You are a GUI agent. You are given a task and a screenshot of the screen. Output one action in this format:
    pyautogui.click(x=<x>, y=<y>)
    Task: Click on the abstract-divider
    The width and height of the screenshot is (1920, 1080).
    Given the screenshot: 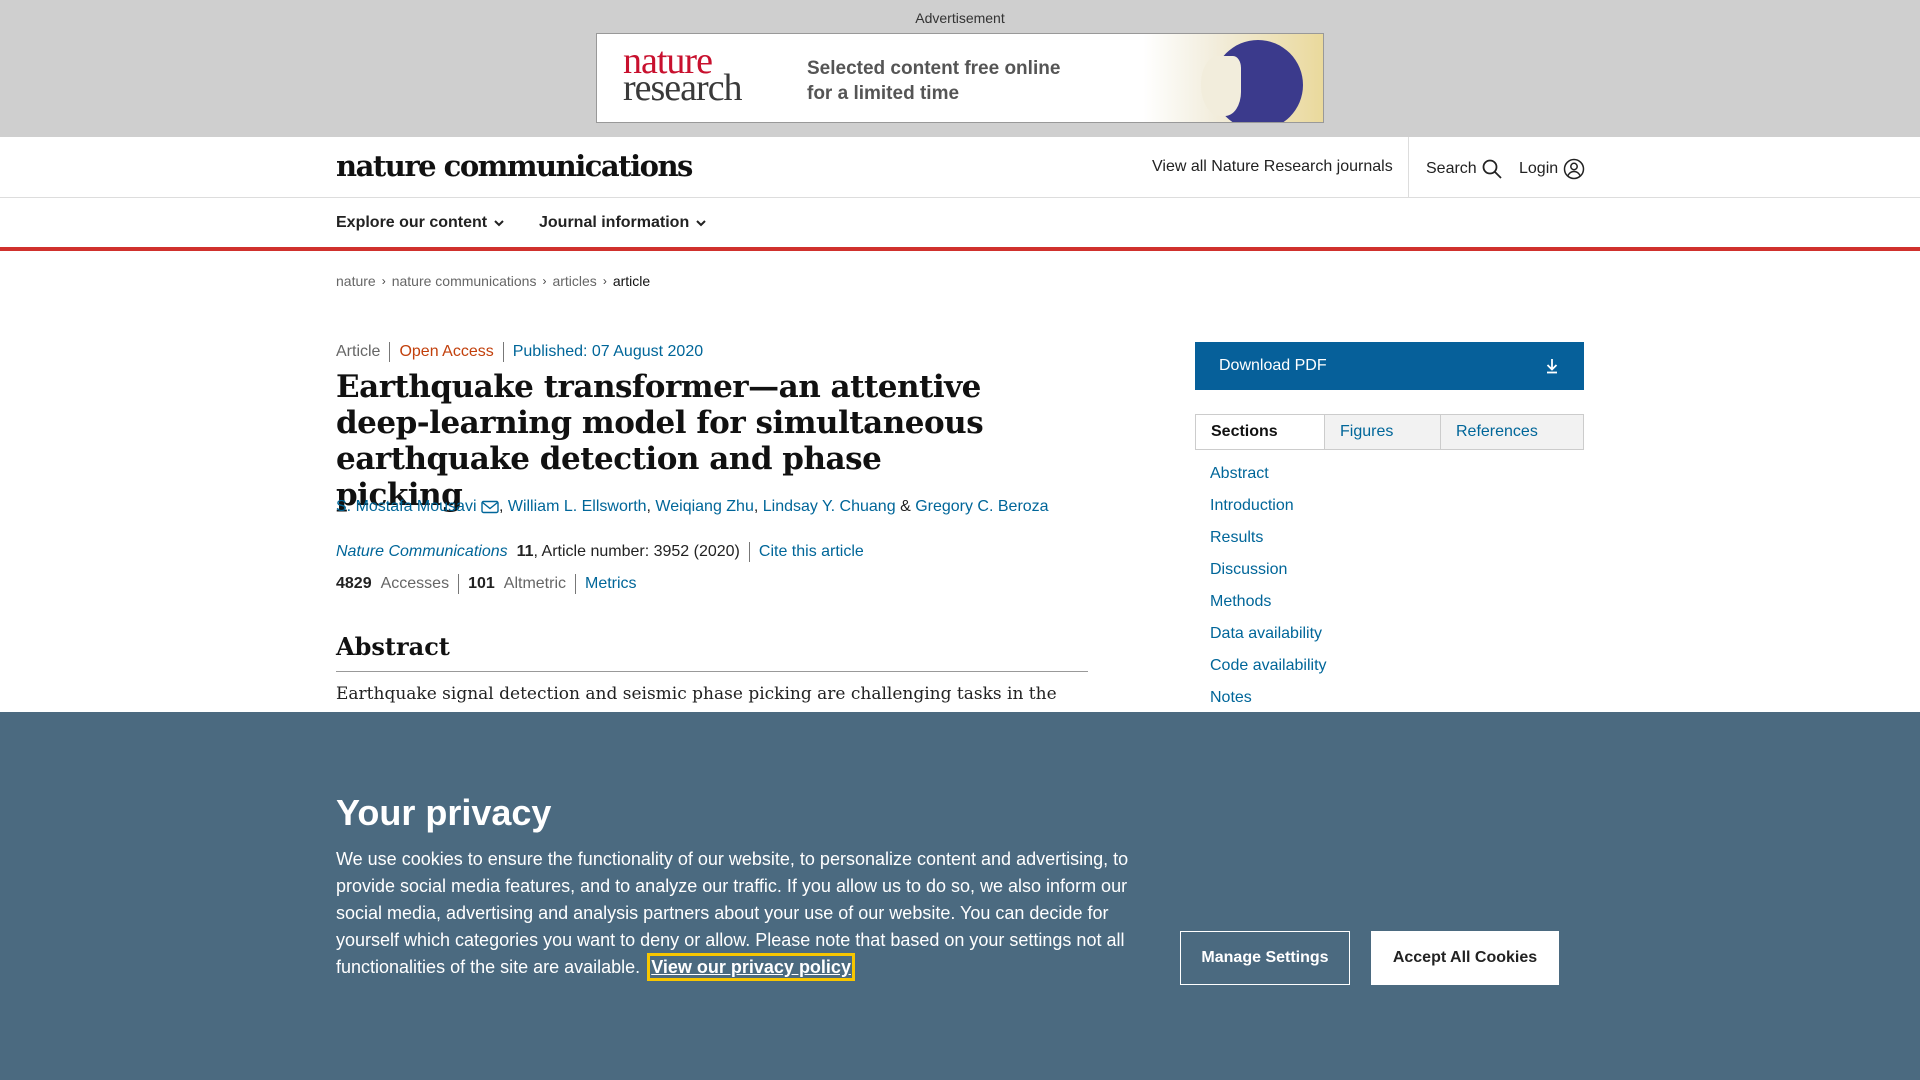 What is the action you would take?
    pyautogui.click(x=712, y=671)
    